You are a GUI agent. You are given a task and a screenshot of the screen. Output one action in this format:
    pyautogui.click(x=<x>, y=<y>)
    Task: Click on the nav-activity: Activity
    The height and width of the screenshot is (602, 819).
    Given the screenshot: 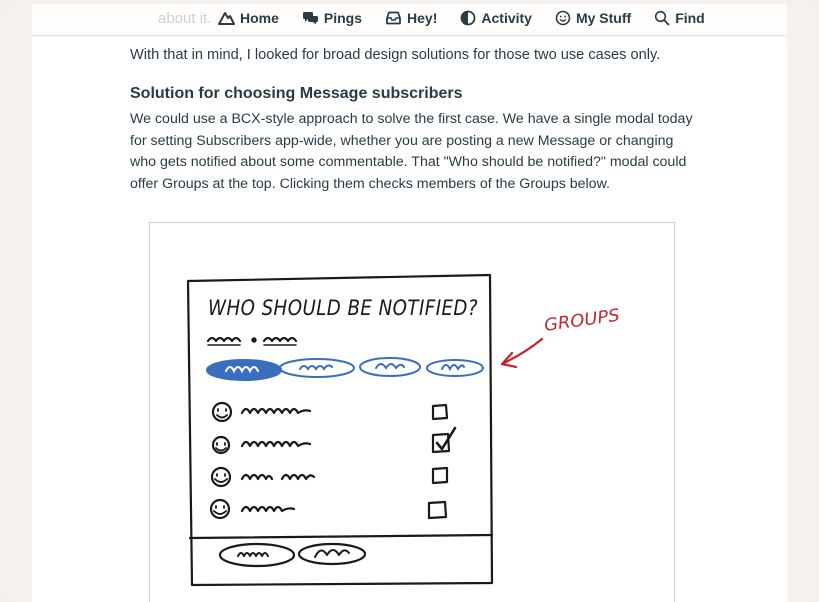 What is the action you would take?
    pyautogui.click(x=496, y=18)
    